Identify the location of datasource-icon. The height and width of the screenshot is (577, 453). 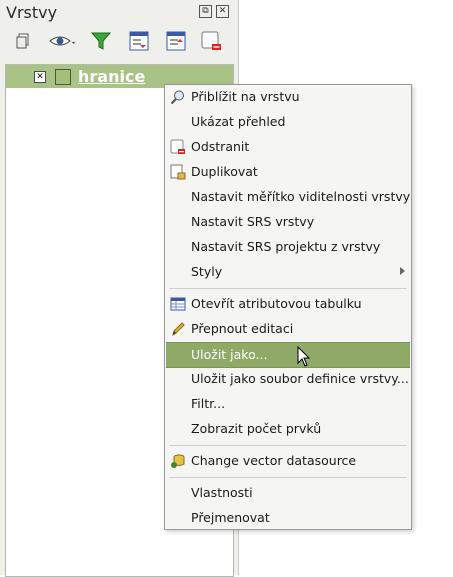
(178, 461).